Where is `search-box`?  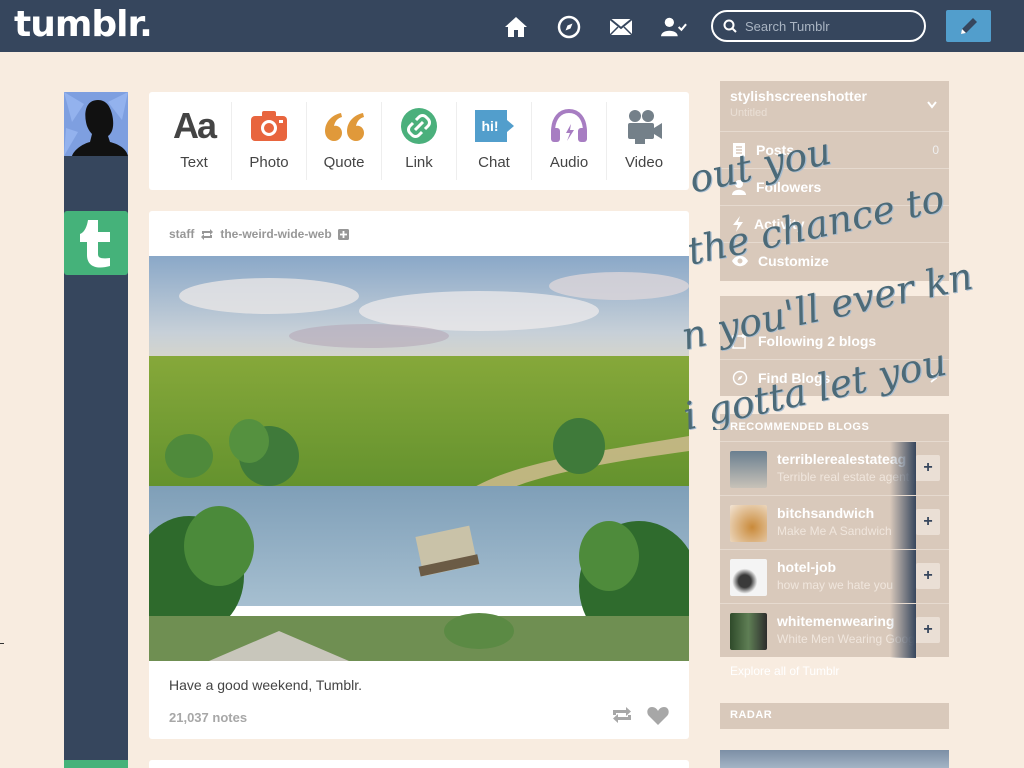 search-box is located at coordinates (818, 26).